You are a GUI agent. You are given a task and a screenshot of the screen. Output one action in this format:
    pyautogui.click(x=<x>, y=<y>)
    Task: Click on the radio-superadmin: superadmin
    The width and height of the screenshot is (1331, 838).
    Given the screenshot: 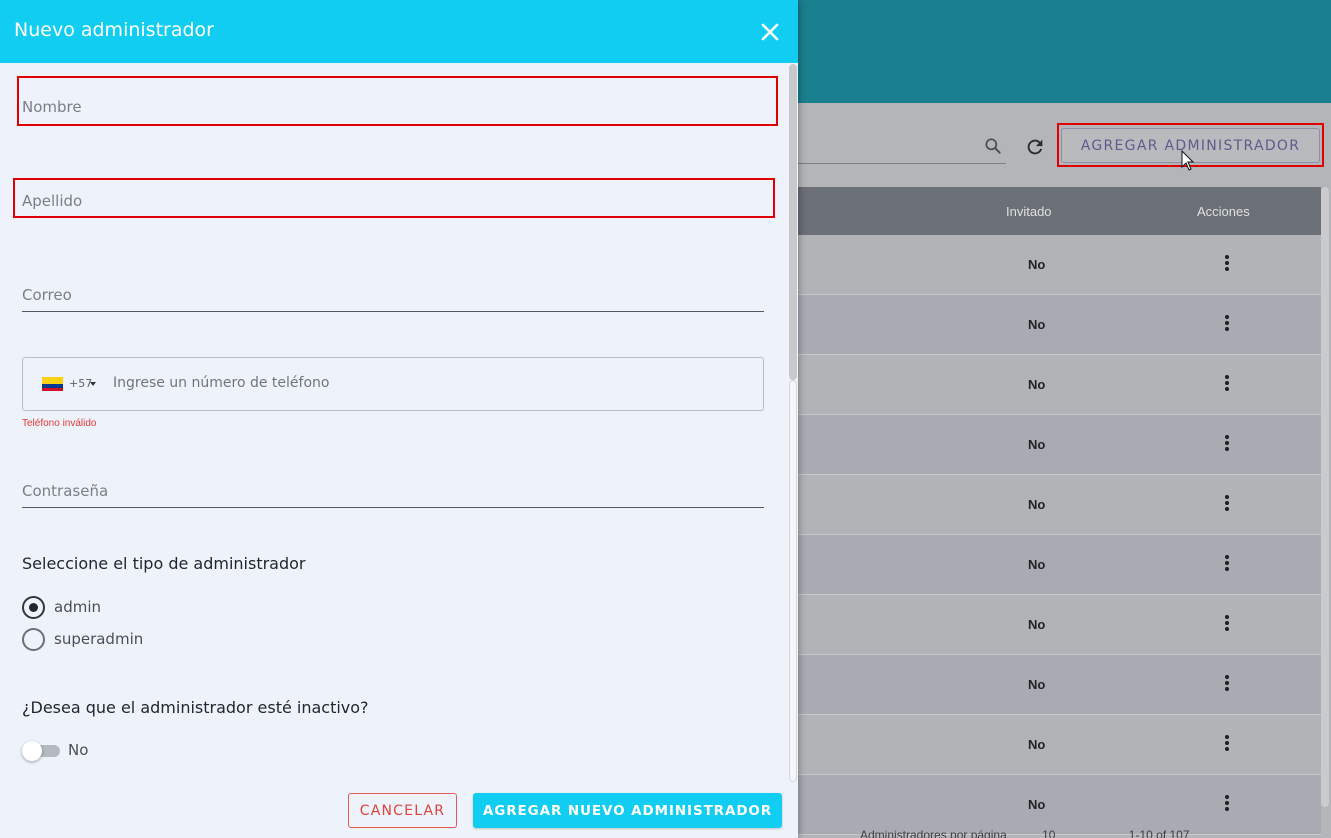 What is the action you would take?
    pyautogui.click(x=82, y=639)
    